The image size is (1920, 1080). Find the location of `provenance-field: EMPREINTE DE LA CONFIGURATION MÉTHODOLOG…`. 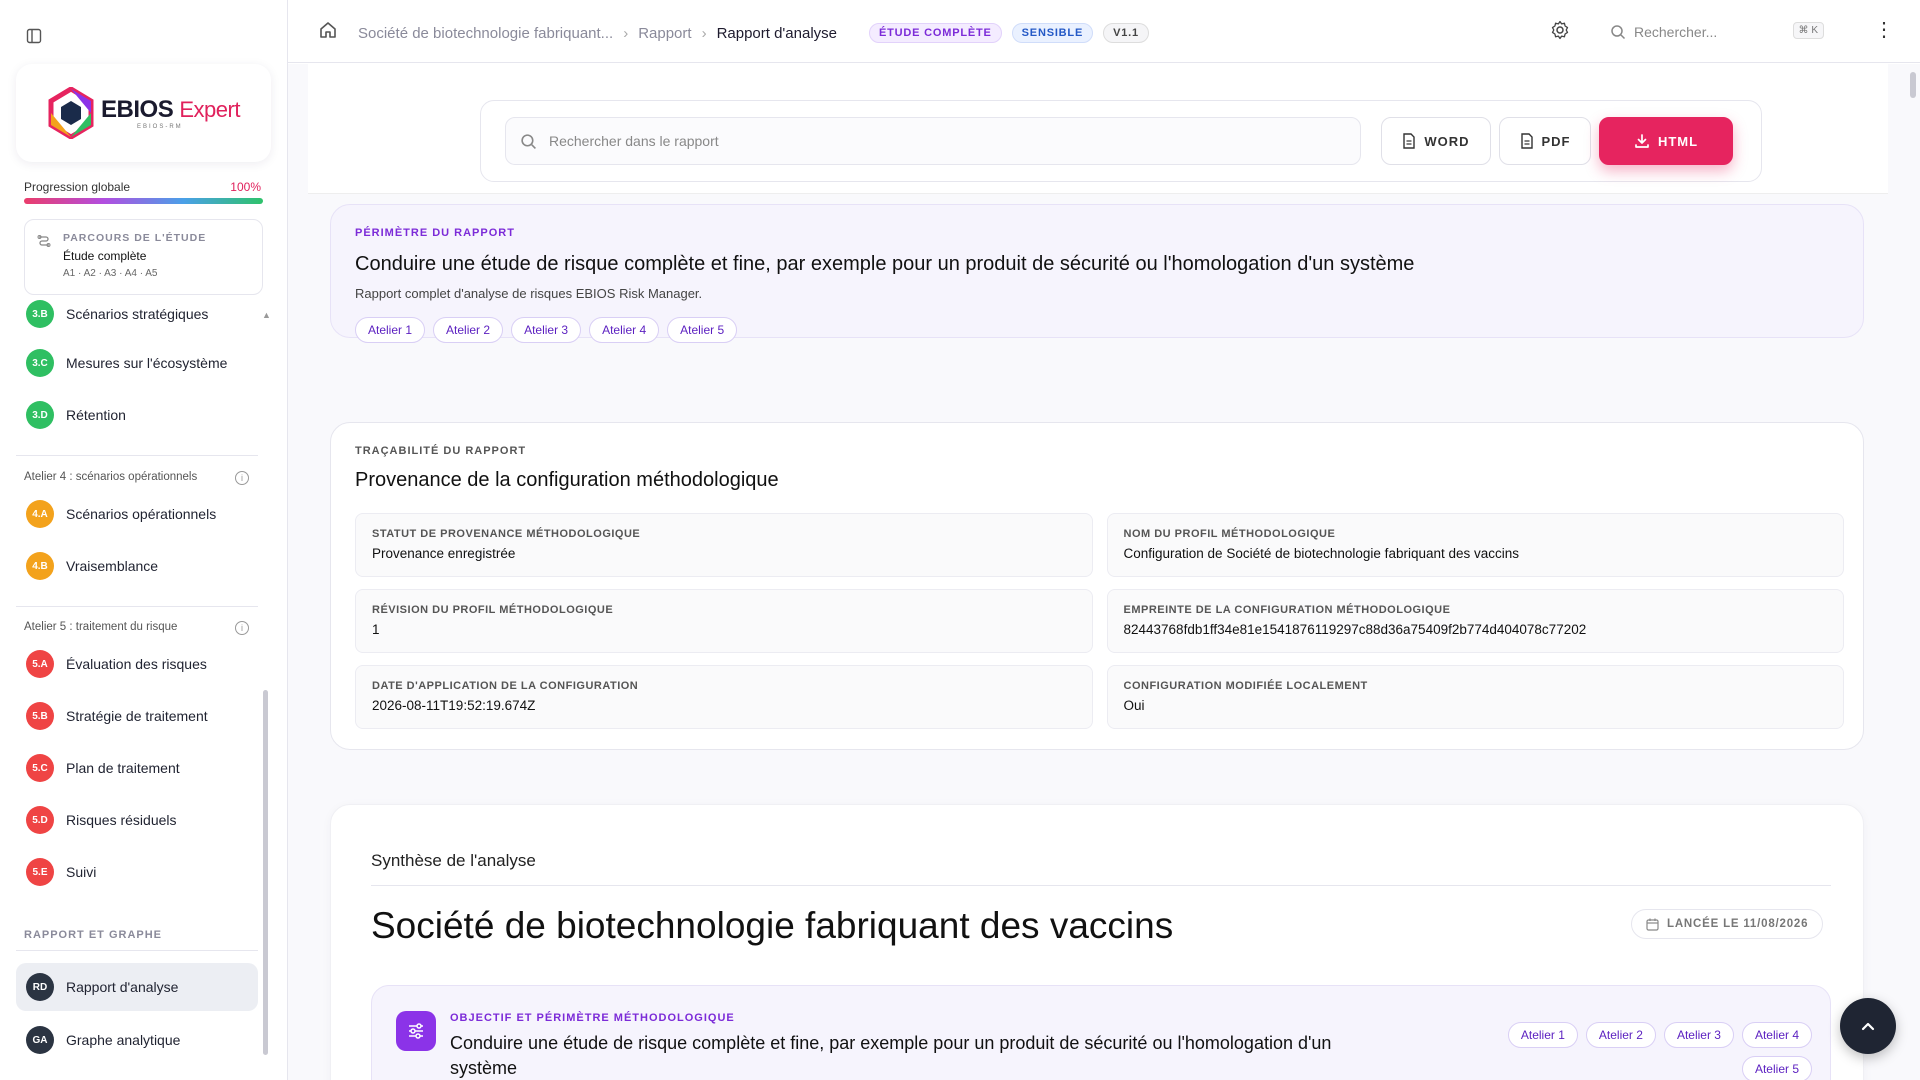

provenance-field: EMPREINTE DE LA CONFIGURATION MÉTHODOLOG… is located at coordinates (1475, 621).